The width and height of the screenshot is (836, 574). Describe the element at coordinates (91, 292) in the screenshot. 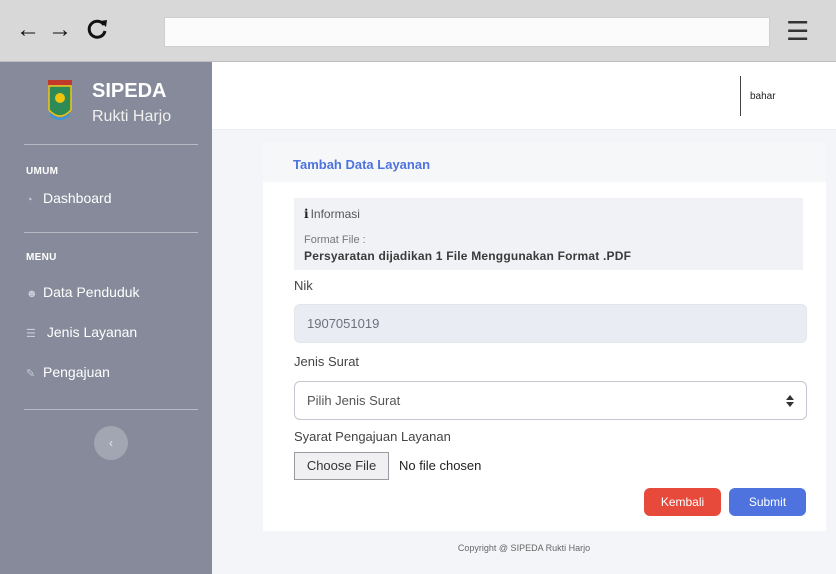

I see `sidebar-item-label: Data Penduduk` at that location.